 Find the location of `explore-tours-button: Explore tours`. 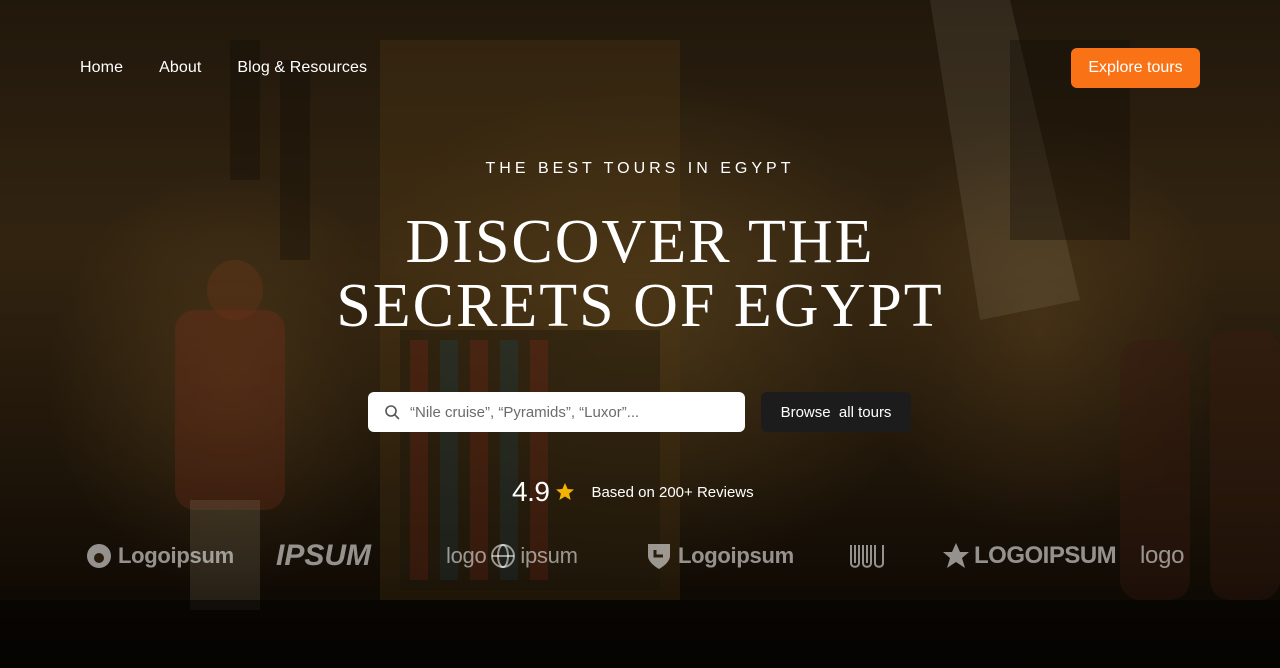

explore-tours-button: Explore tours is located at coordinates (1135, 68).